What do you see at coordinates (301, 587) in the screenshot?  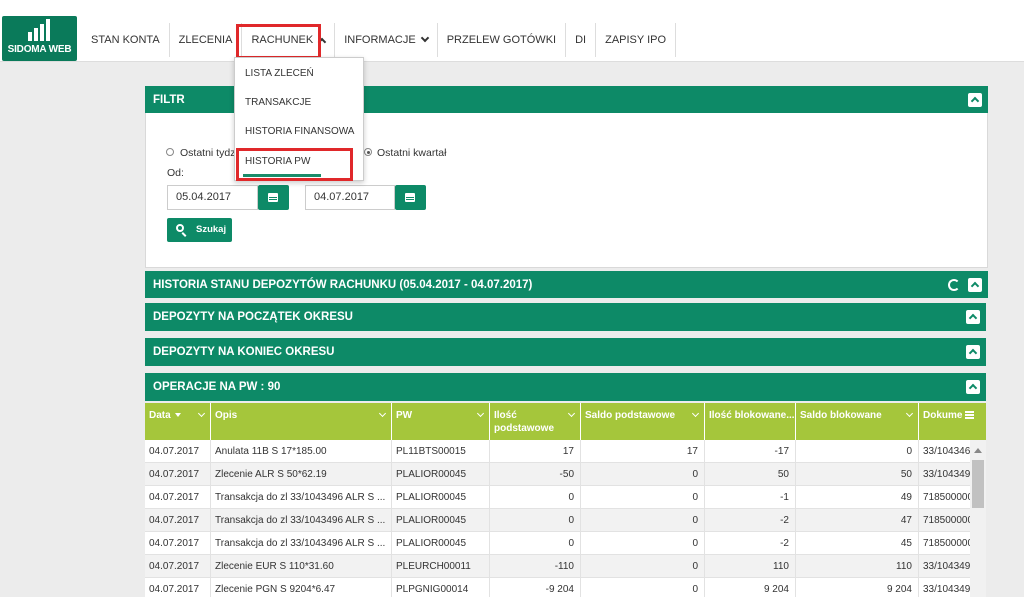 I see `cell-desc: Zlecenie PGN S 9204*6.47` at bounding box center [301, 587].